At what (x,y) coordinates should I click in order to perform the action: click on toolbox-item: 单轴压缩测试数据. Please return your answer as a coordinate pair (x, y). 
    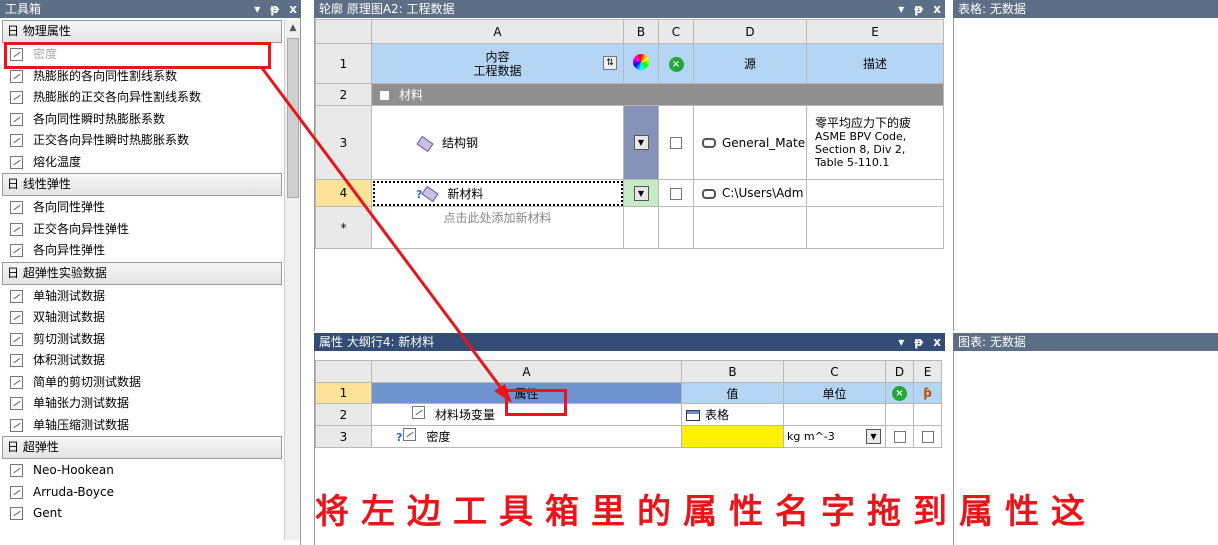
    Looking at the image, I should click on (142, 426).